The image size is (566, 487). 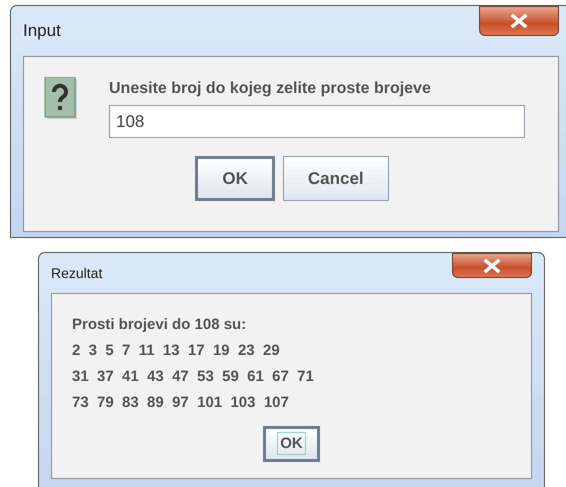 What do you see at coordinates (270, 89) in the screenshot?
I see `message-text: Unesite broj do kojeg zelite proste brojeve` at bounding box center [270, 89].